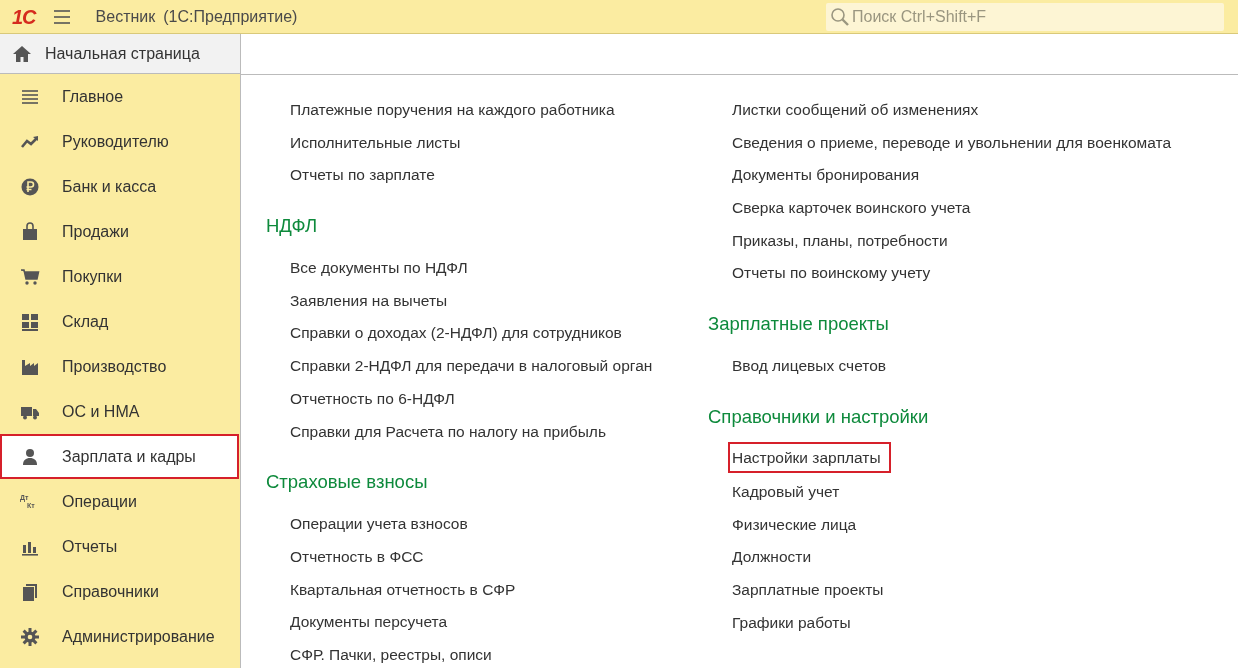  Describe the element at coordinates (799, 324) in the screenshot. I see `section-heading: Зарплатные проекты` at that location.